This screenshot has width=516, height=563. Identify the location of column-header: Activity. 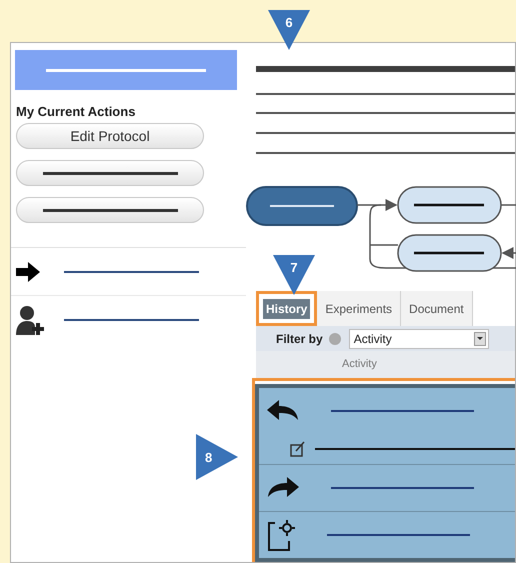
(359, 364).